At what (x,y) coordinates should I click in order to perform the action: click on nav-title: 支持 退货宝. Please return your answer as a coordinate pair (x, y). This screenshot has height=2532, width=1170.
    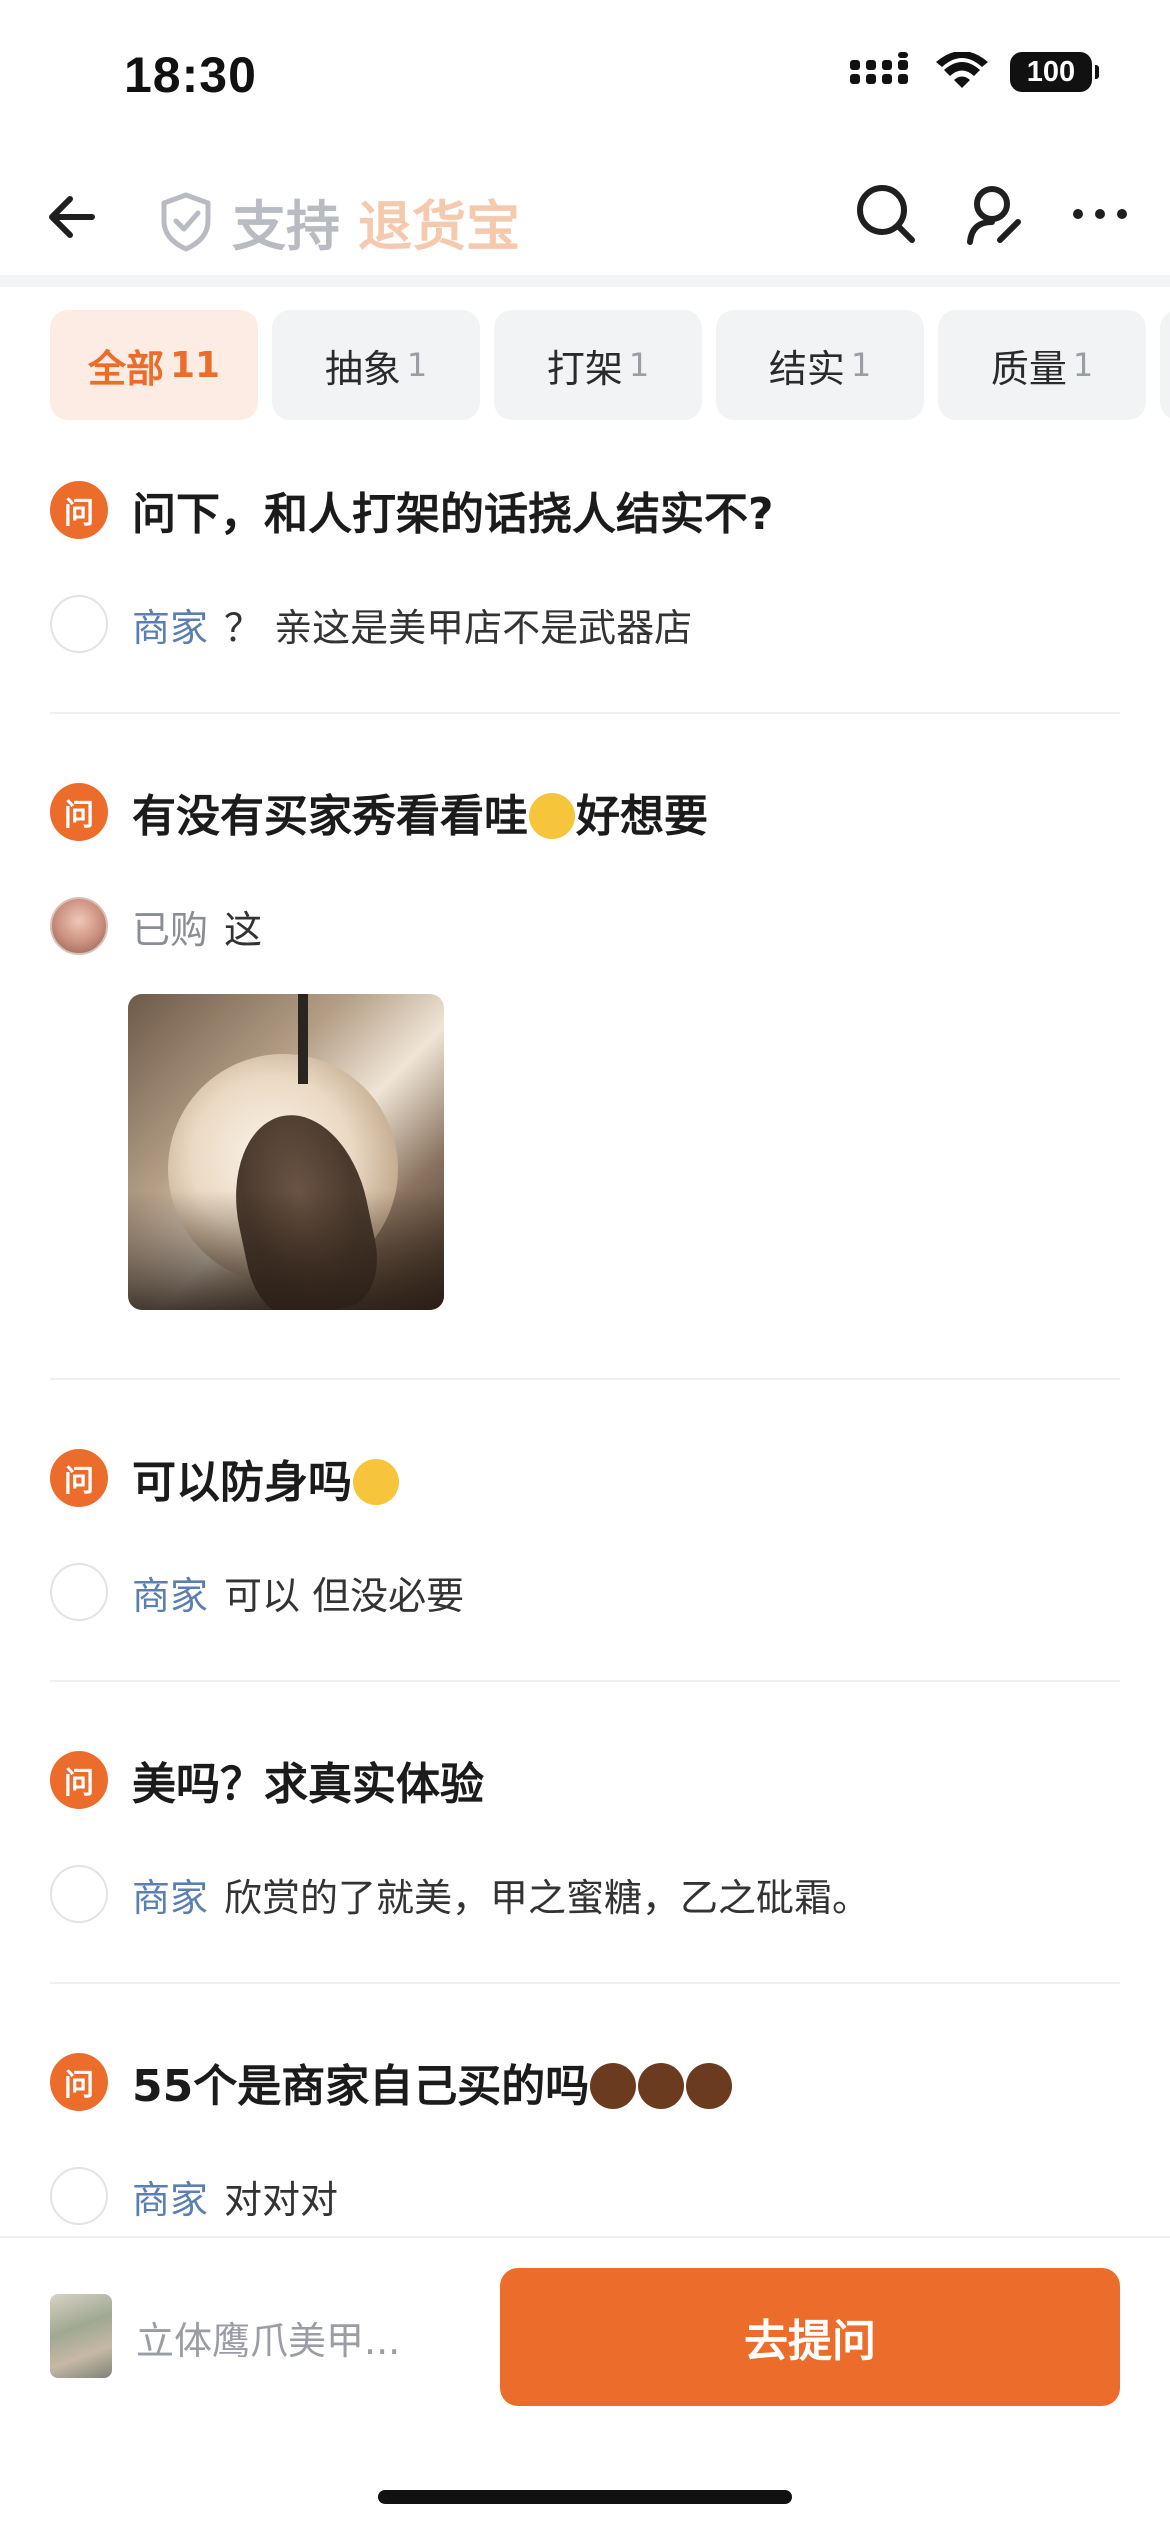
    Looking at the image, I should click on (339, 221).